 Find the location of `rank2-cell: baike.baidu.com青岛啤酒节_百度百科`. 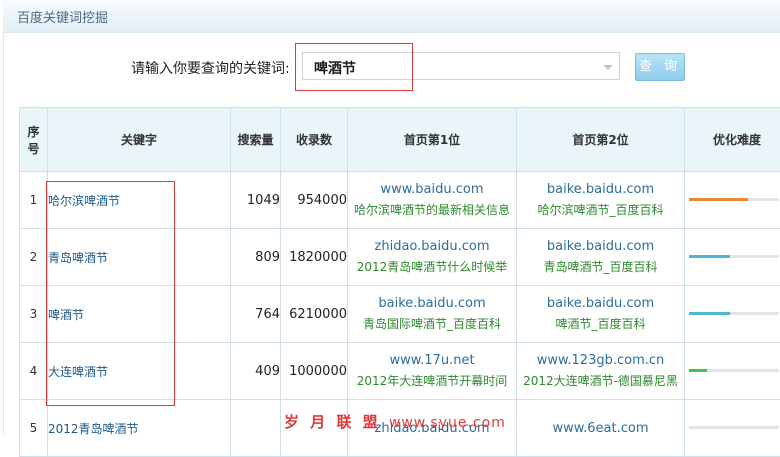

rank2-cell: baike.baidu.com青岛啤酒节_百度百科 is located at coordinates (601, 257).